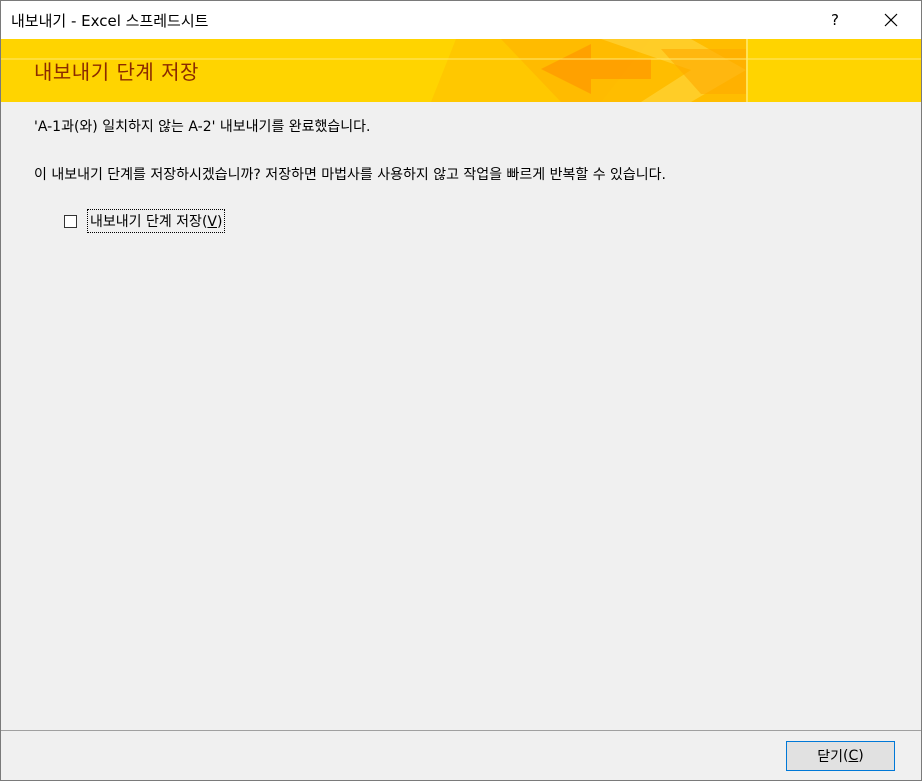  Describe the element at coordinates (220, 222) in the screenshot. I see `accel-close: )` at that location.